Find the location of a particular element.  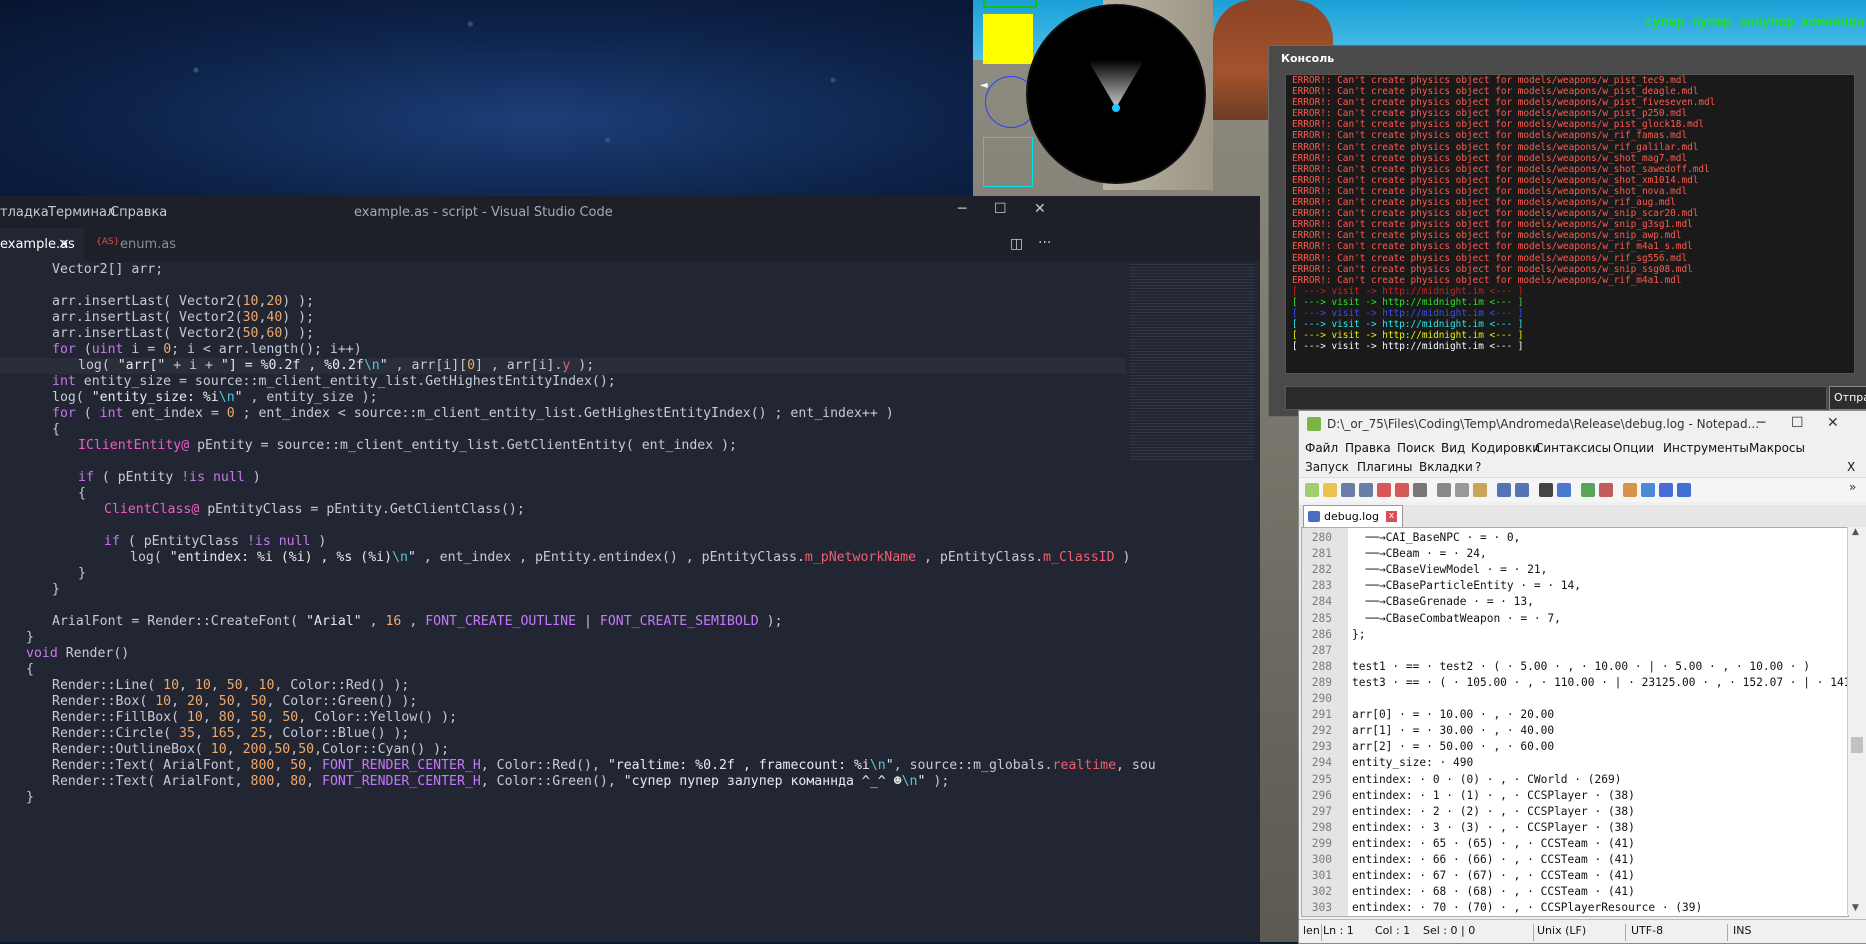

npp-menu-plugins: Плагины is located at coordinates (1384, 467).